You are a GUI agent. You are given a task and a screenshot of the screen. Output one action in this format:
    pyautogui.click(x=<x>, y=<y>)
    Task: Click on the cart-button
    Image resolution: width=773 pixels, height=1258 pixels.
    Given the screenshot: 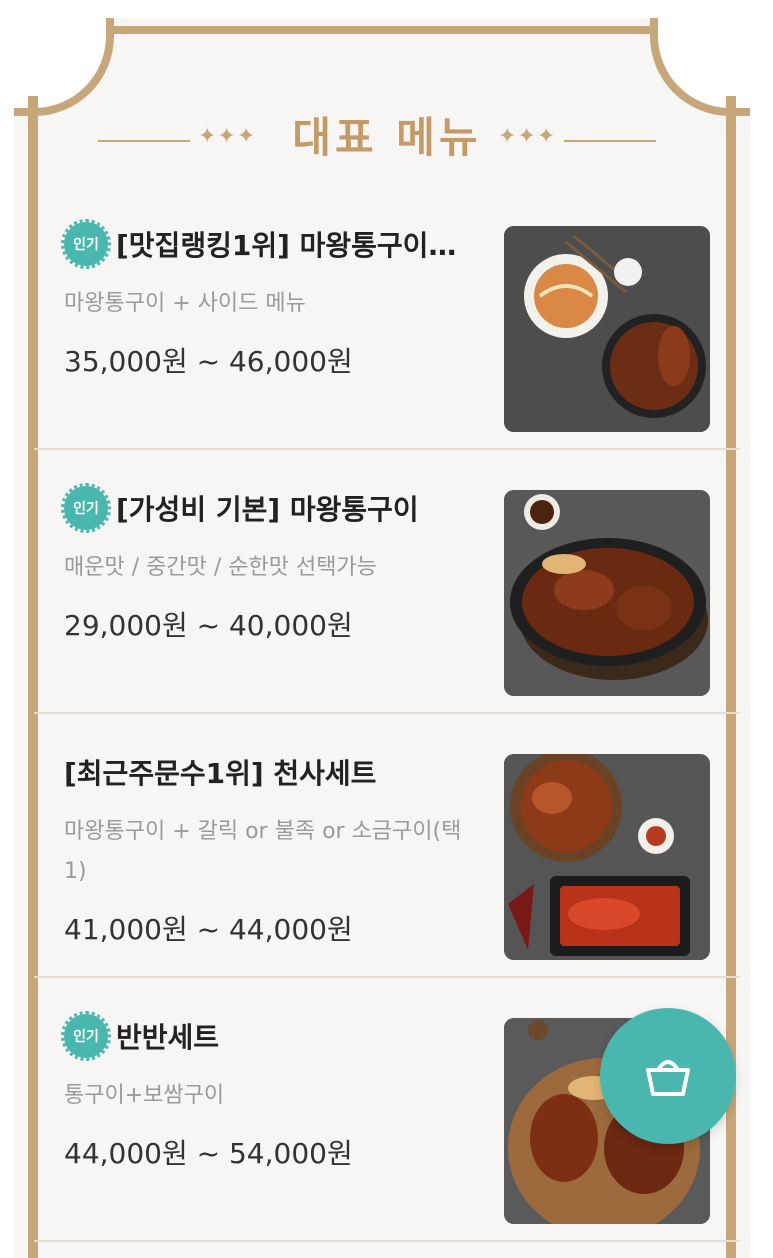 What is the action you would take?
    pyautogui.click(x=668, y=1076)
    